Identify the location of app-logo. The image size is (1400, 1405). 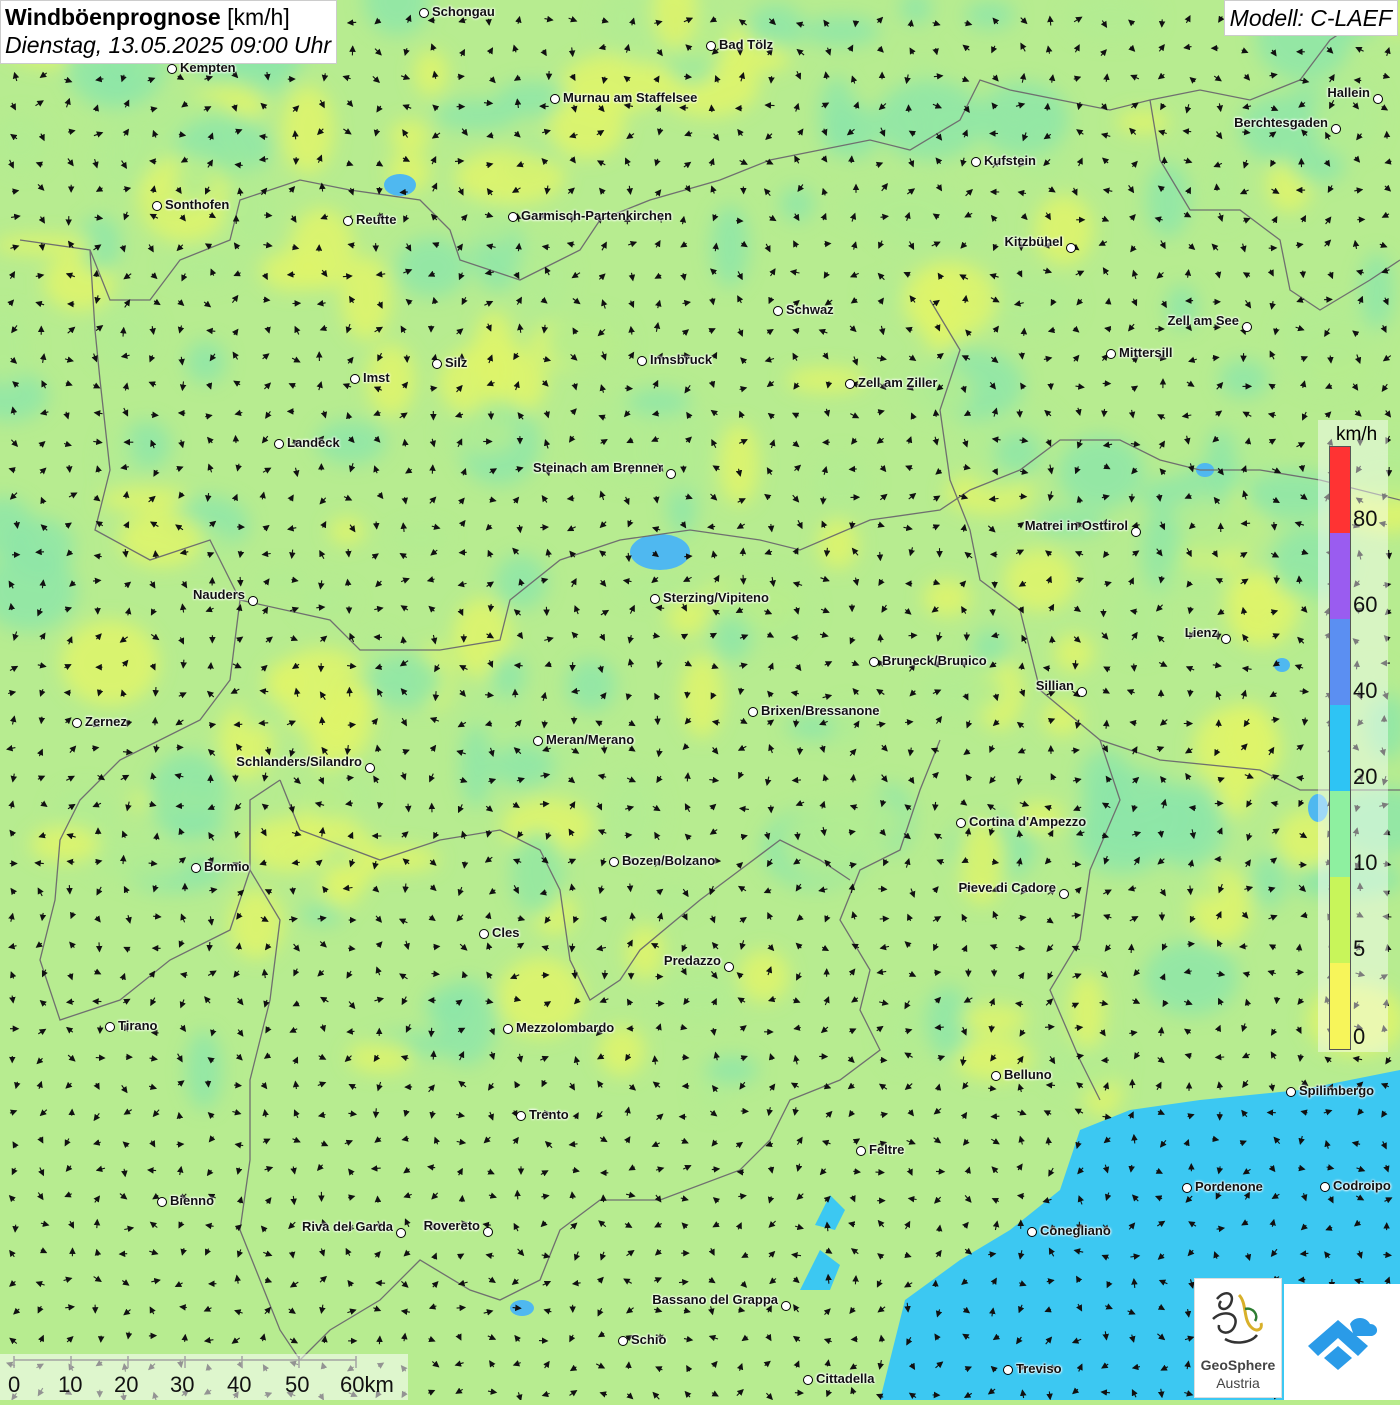
(1342, 1342).